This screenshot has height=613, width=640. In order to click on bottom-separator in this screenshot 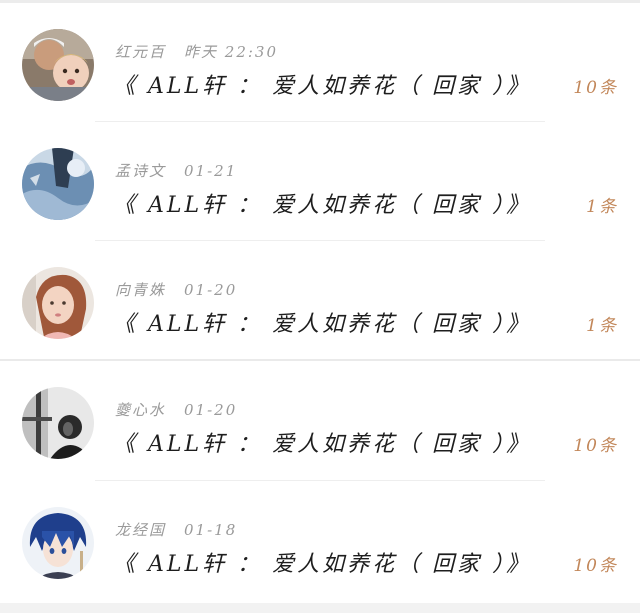, I will do `click(320, 608)`.